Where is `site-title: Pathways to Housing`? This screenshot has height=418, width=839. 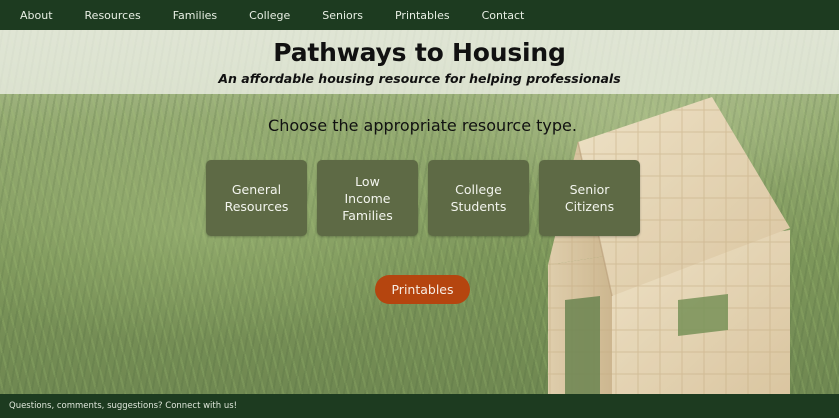
site-title: Pathways to Housing is located at coordinates (419, 52).